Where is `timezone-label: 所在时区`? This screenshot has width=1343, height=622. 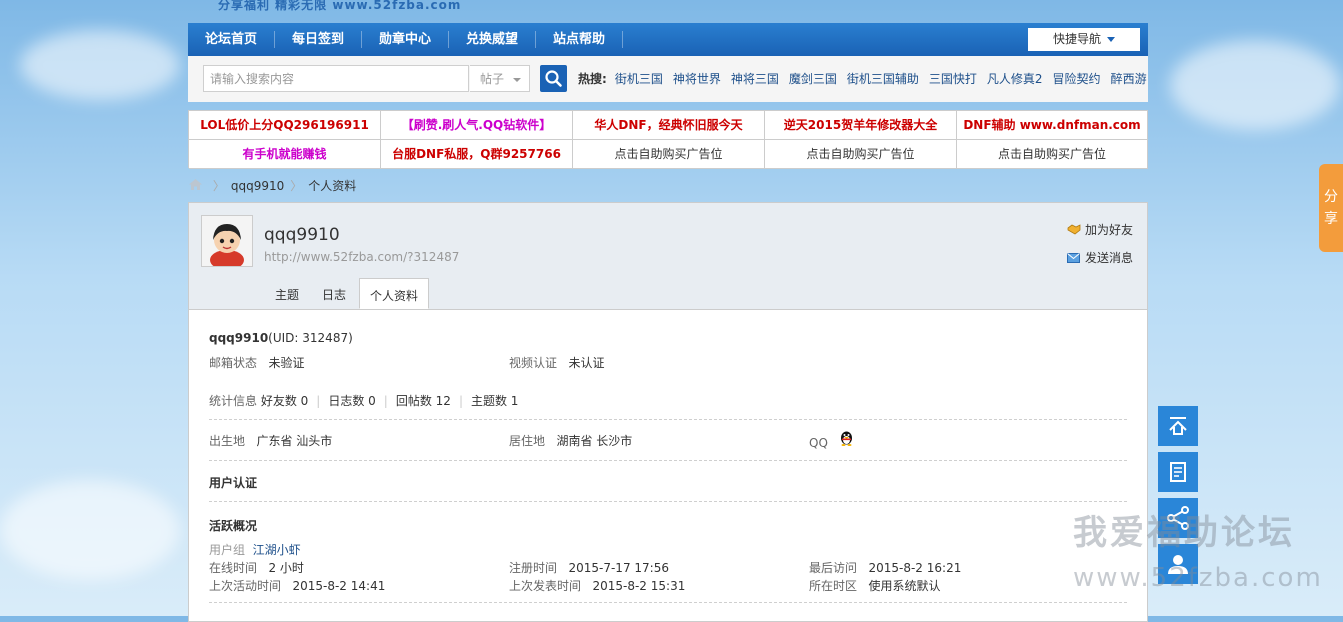 timezone-label: 所在时区 is located at coordinates (833, 586).